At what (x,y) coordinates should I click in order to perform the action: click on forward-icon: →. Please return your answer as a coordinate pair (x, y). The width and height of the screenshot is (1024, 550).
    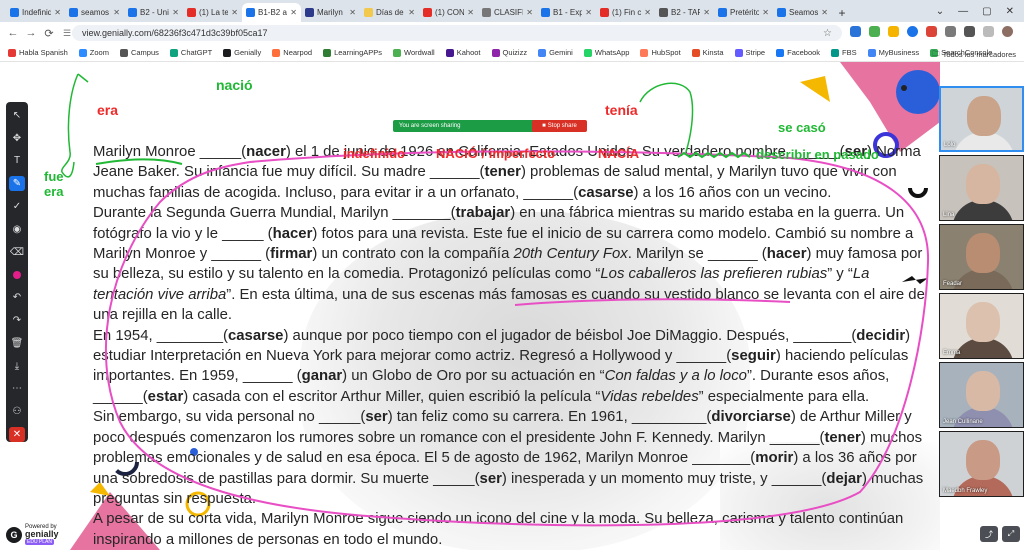
    Looking at the image, I should click on (31, 33).